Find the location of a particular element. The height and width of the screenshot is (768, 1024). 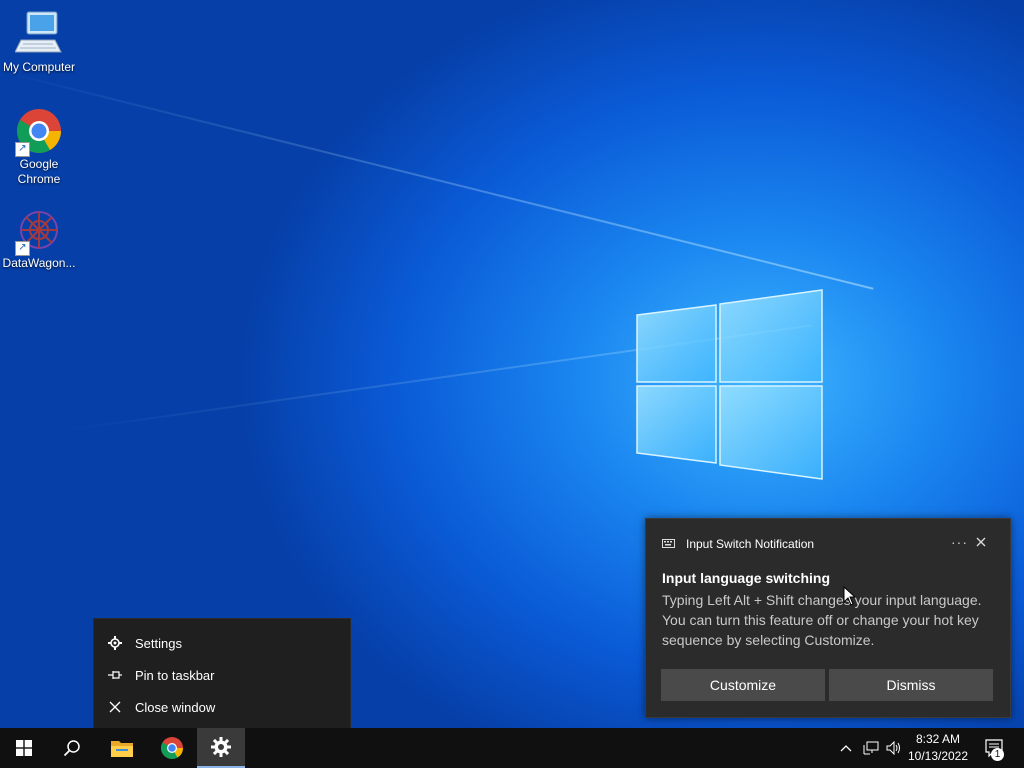

notification-app-name: Input Switch Notification is located at coordinates (750, 544).